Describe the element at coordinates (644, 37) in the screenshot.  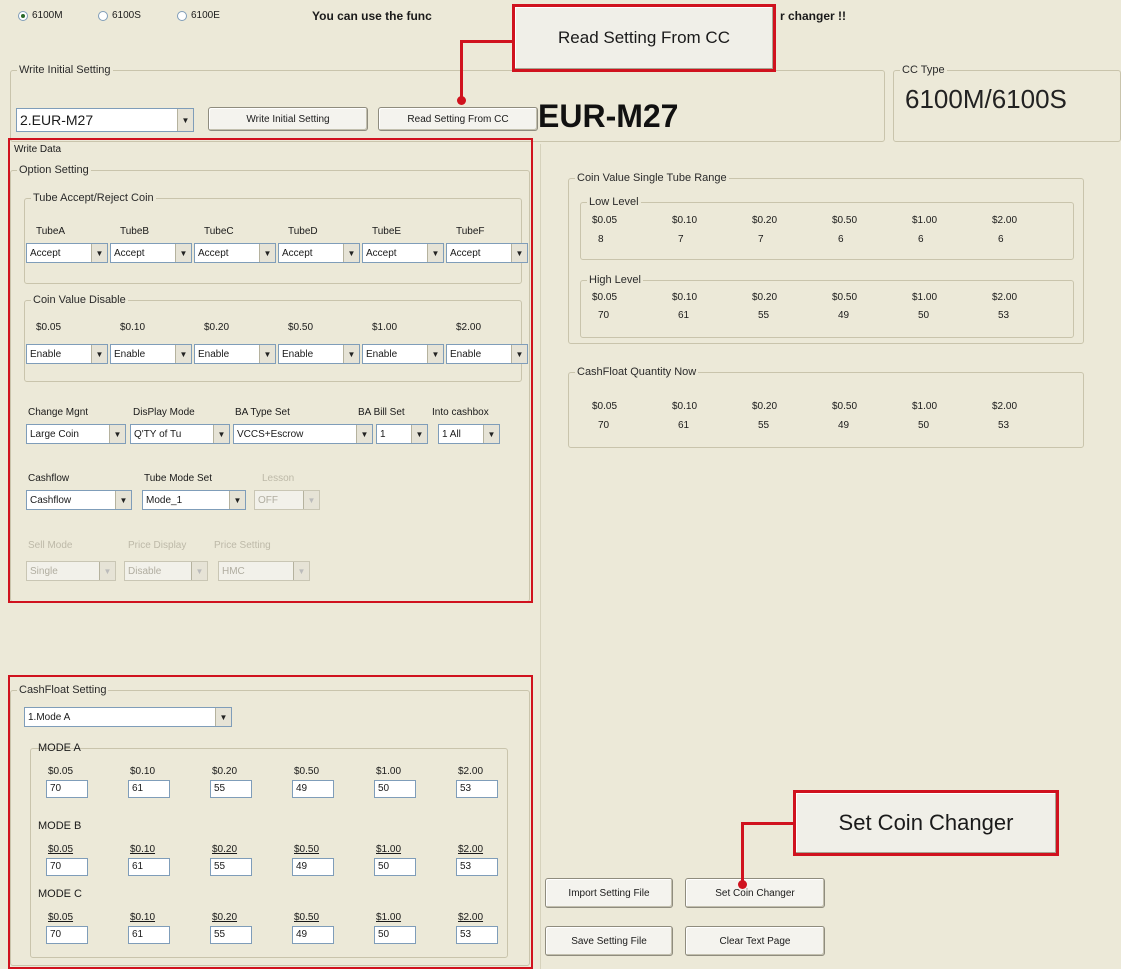
I see `read-callout-label: Read Setting From CC` at that location.